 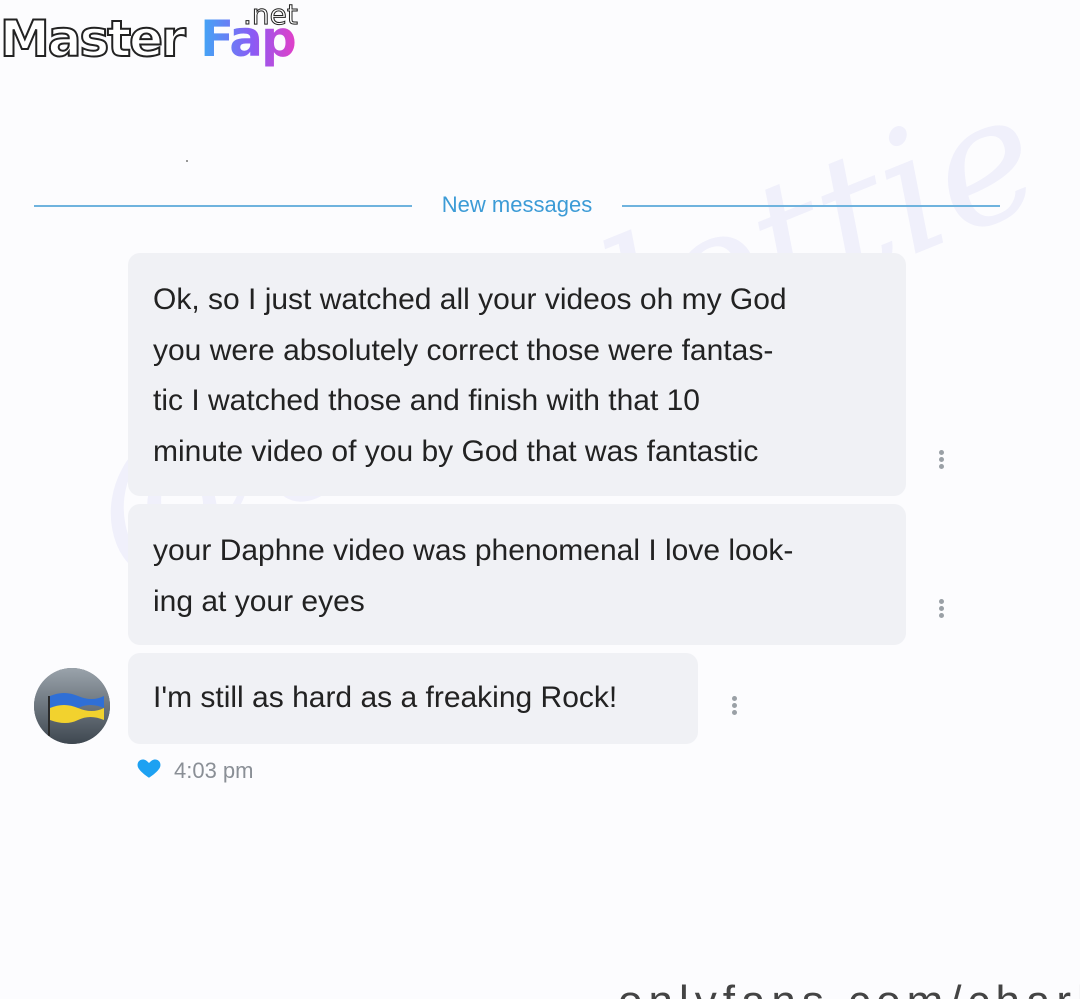 I want to click on footer-url-fragment: onlyfans.com/charlottii, so click(x=849, y=987).